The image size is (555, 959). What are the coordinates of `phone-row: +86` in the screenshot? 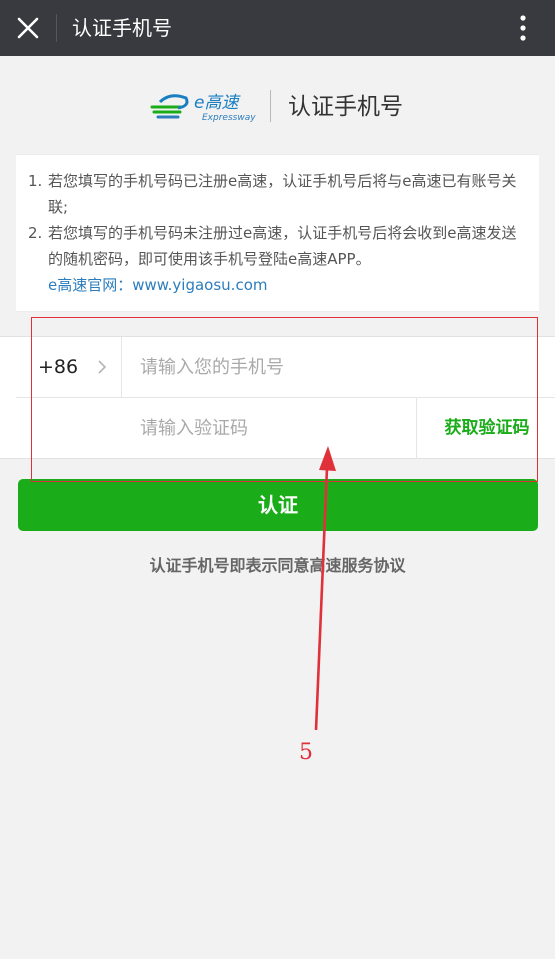 It's located at (277, 367).